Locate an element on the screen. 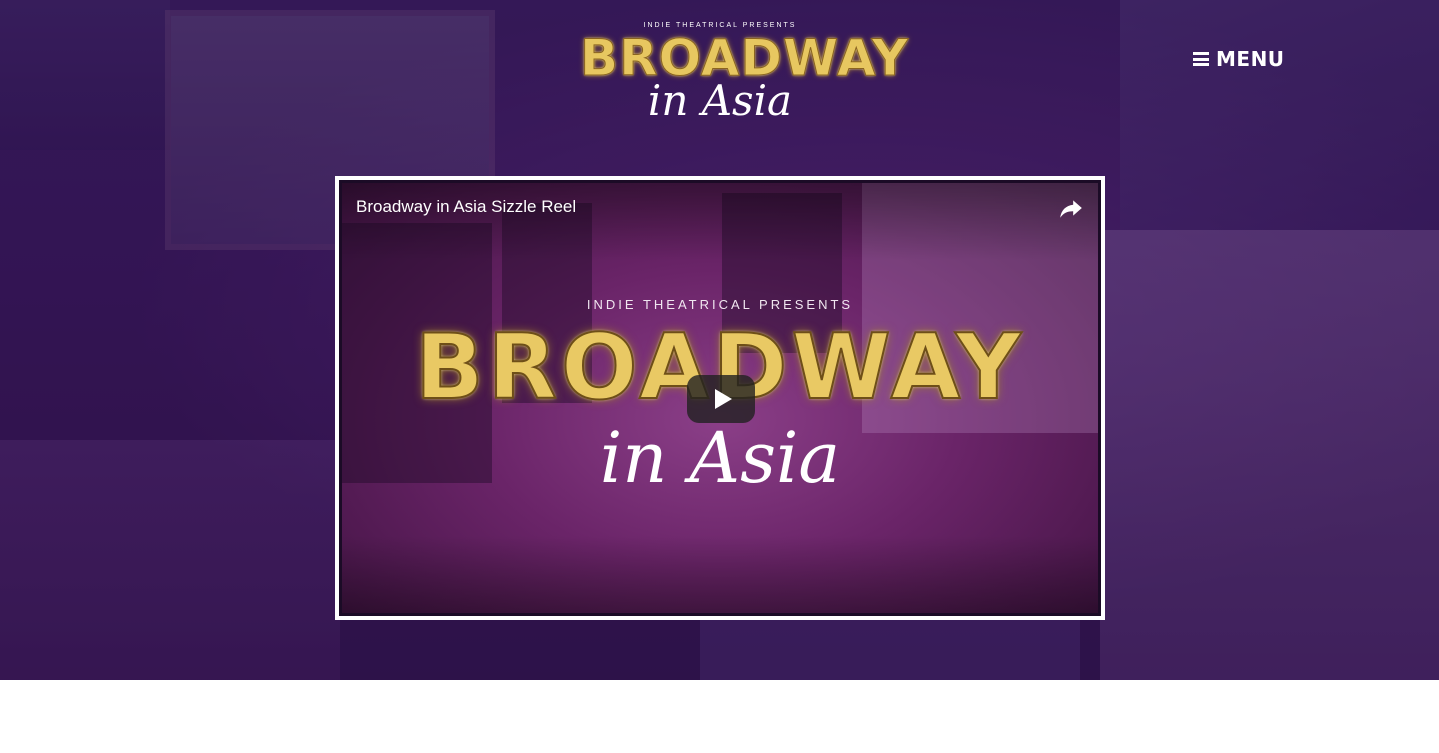 The width and height of the screenshot is (1439, 753). menu-button: MENU is located at coordinates (1239, 59).